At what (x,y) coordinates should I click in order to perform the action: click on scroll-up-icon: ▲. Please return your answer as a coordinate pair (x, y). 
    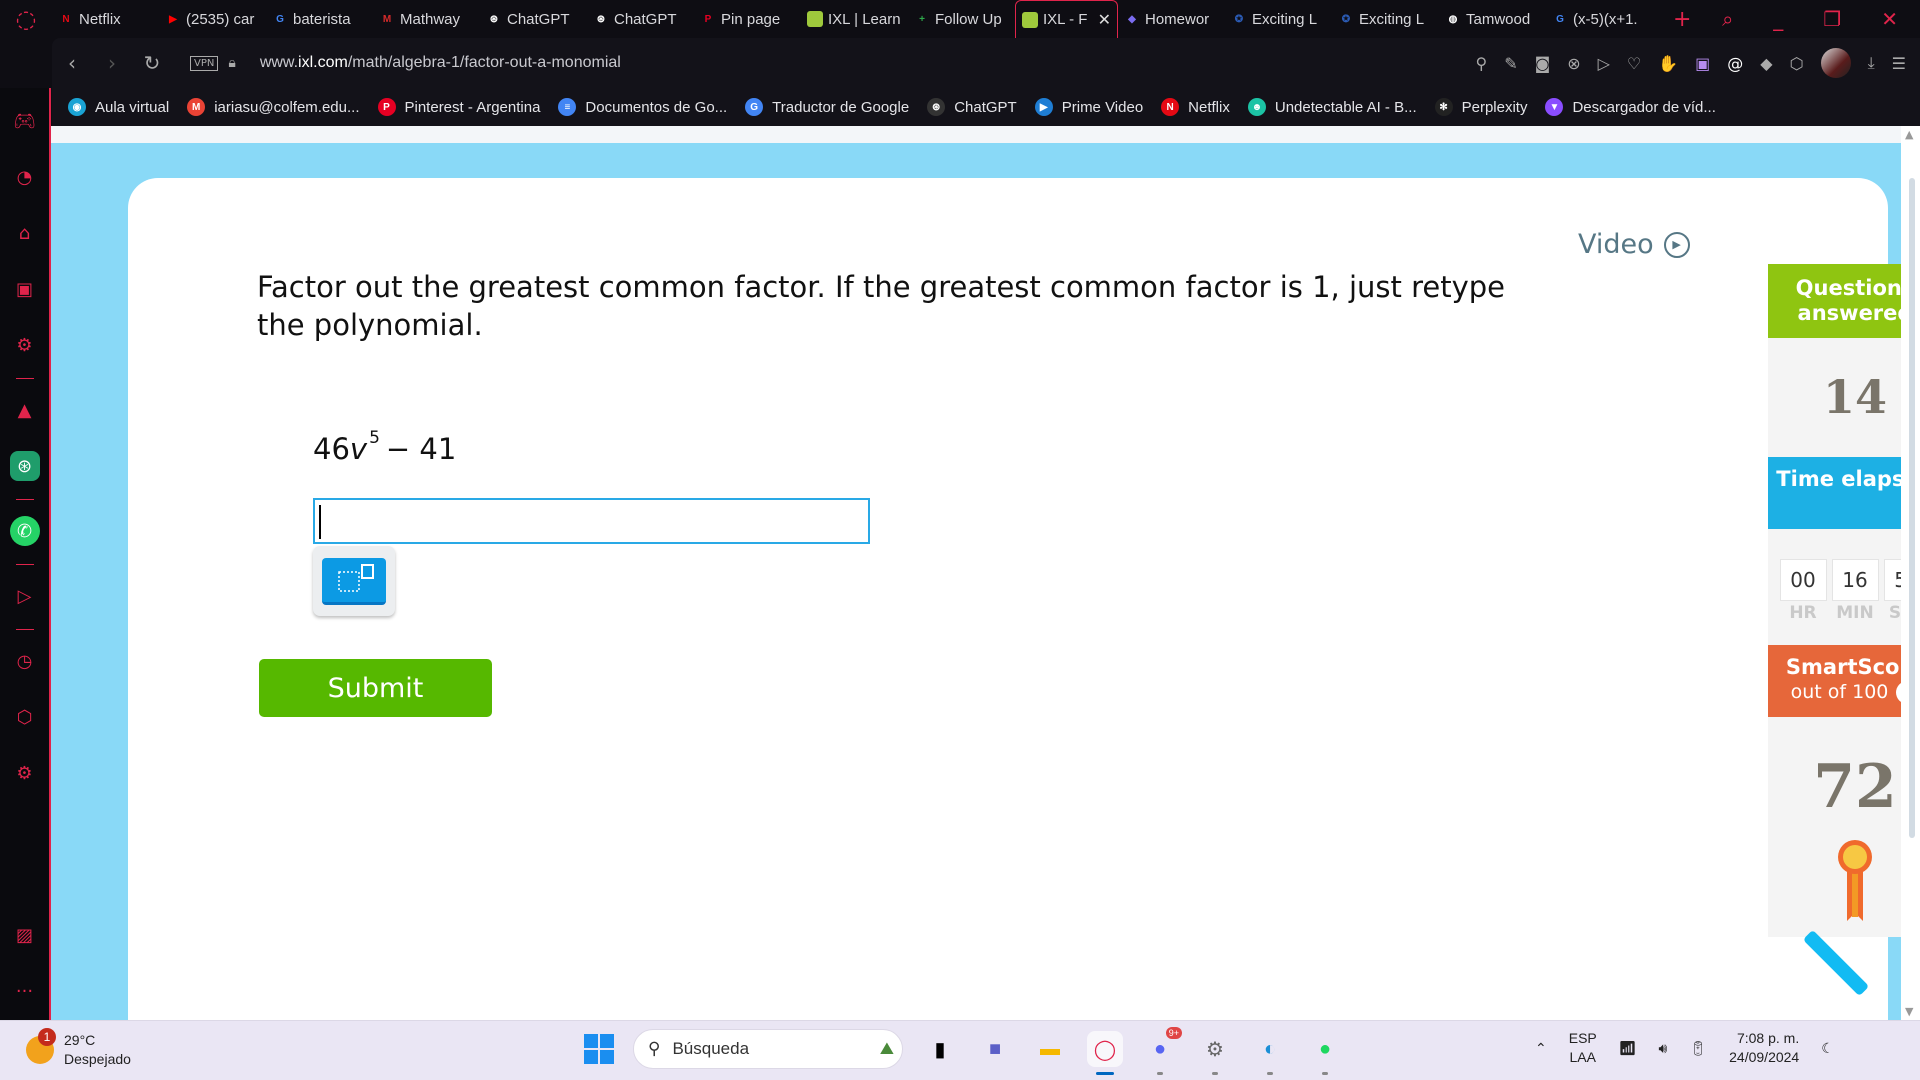
    Looking at the image, I should click on (1909, 134).